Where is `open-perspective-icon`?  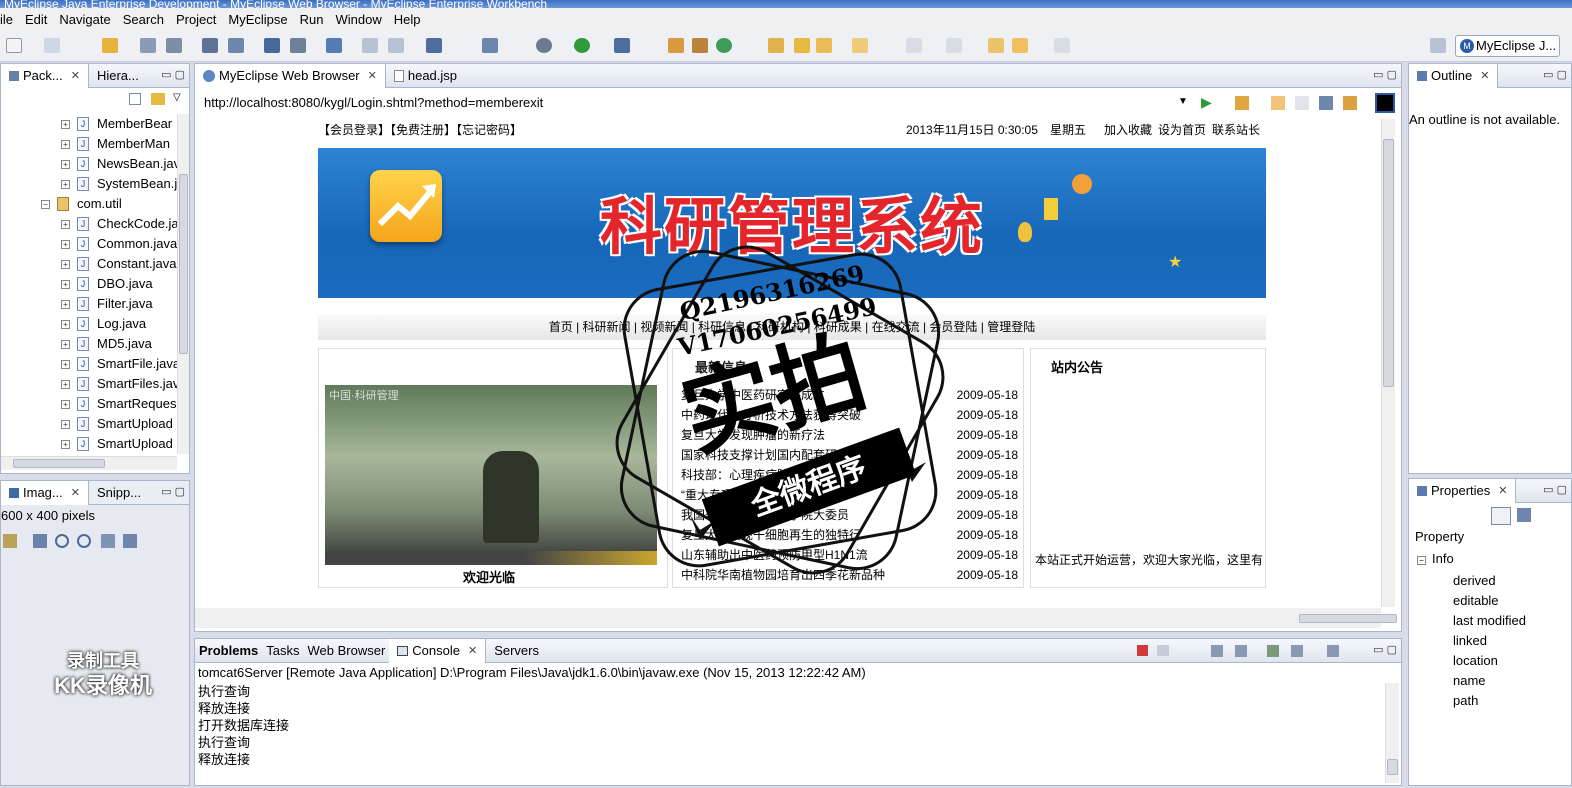 open-perspective-icon is located at coordinates (1438, 45).